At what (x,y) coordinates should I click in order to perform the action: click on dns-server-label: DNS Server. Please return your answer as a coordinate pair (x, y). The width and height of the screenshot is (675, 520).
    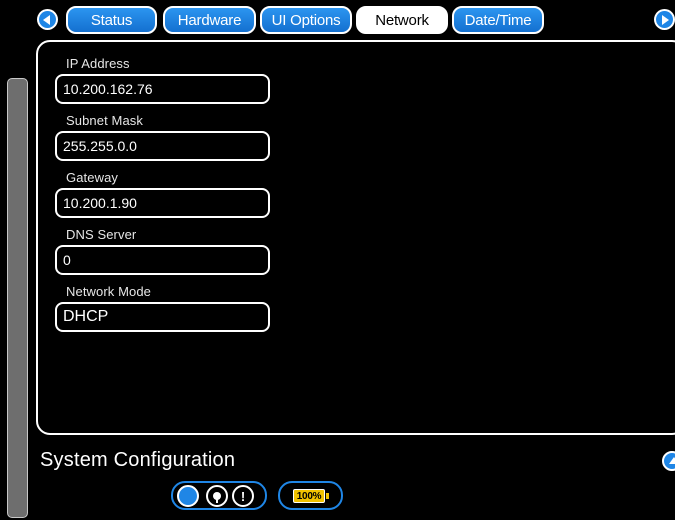
    Looking at the image, I should click on (101, 234).